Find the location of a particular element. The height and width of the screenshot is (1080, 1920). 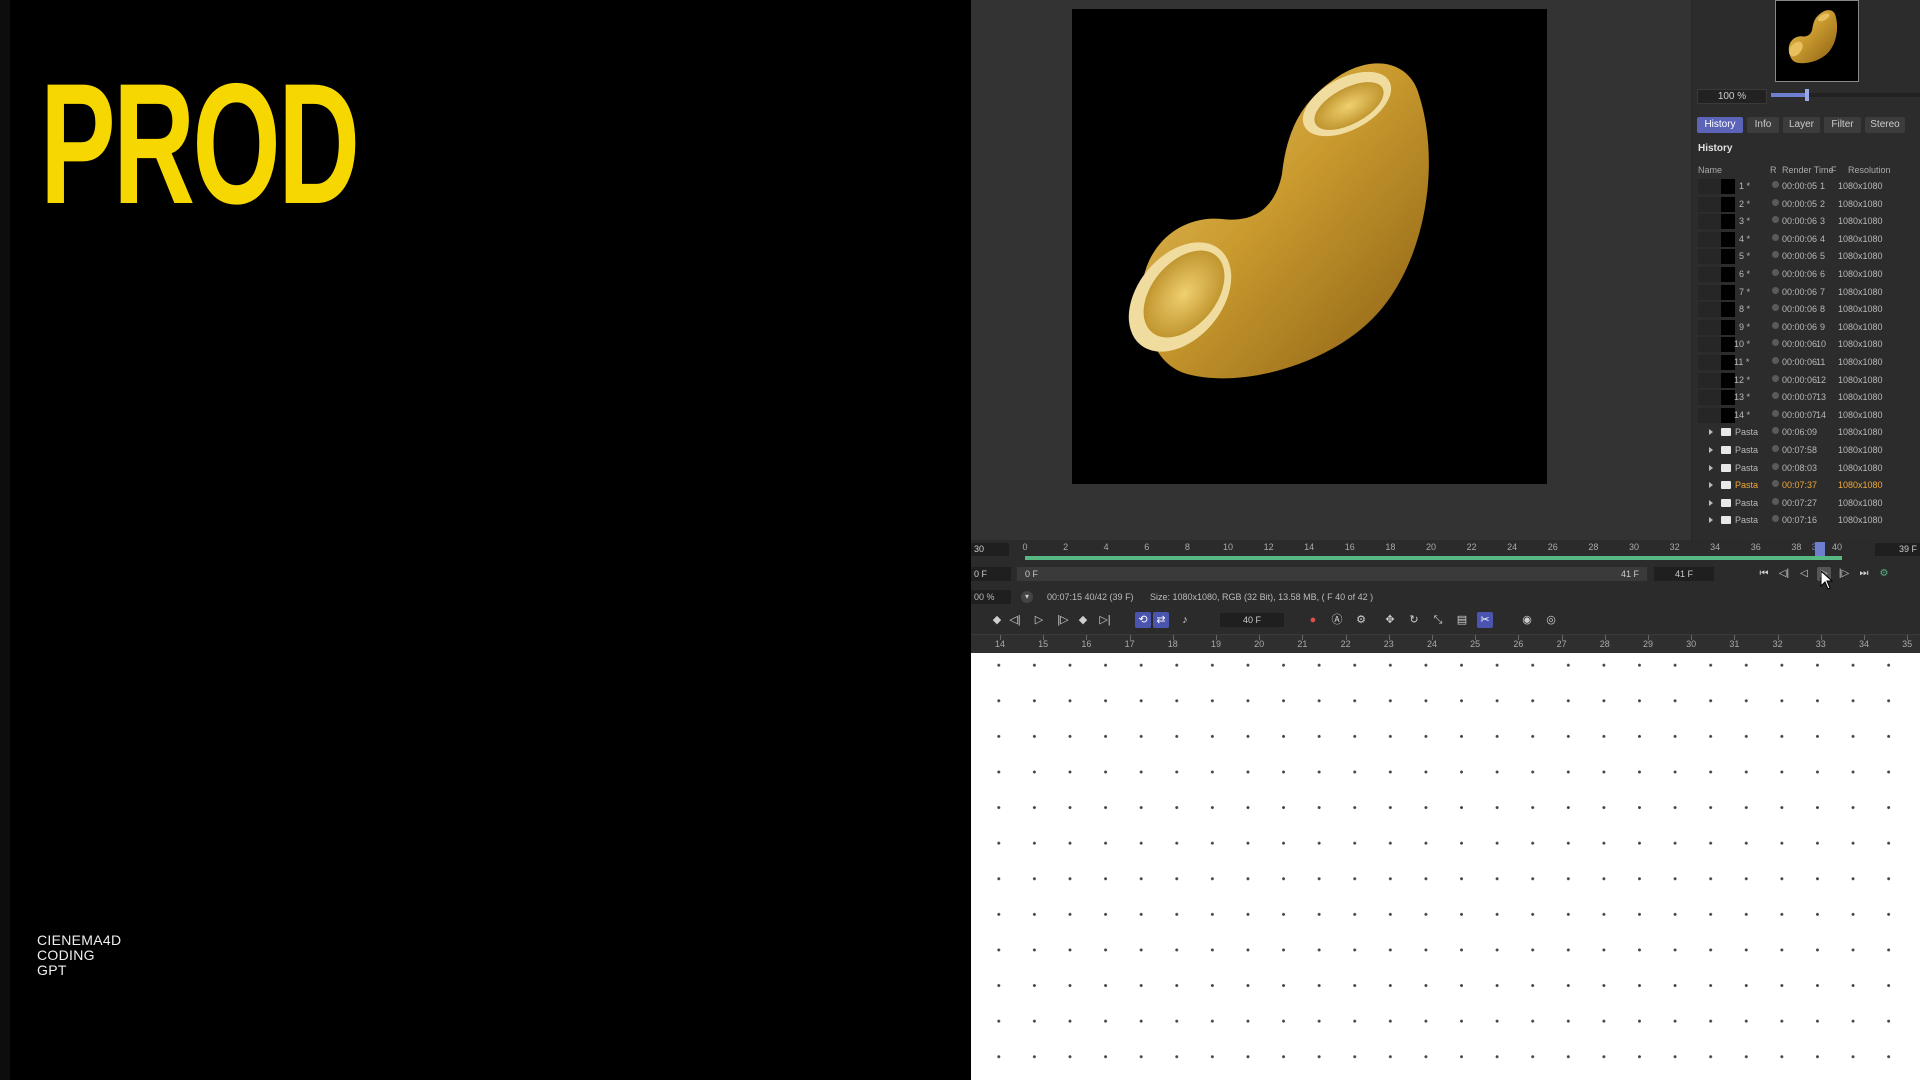

history-folder-row: Pasta 00:07:27 1080x1080 is located at coordinates (1809, 503).